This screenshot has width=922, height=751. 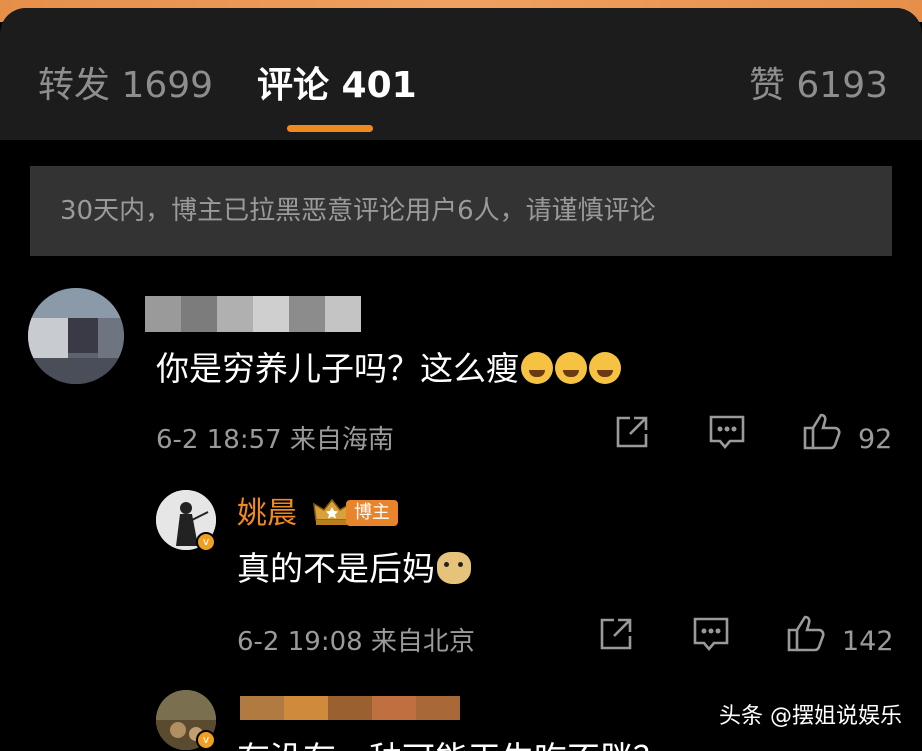 What do you see at coordinates (336, 568) in the screenshot?
I see `comment-body: 真的不是后妈` at bounding box center [336, 568].